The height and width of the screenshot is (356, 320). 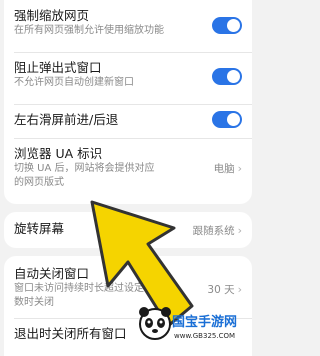 What do you see at coordinates (204, 322) in the screenshot?
I see `watermark-brand: 国宝手游网` at bounding box center [204, 322].